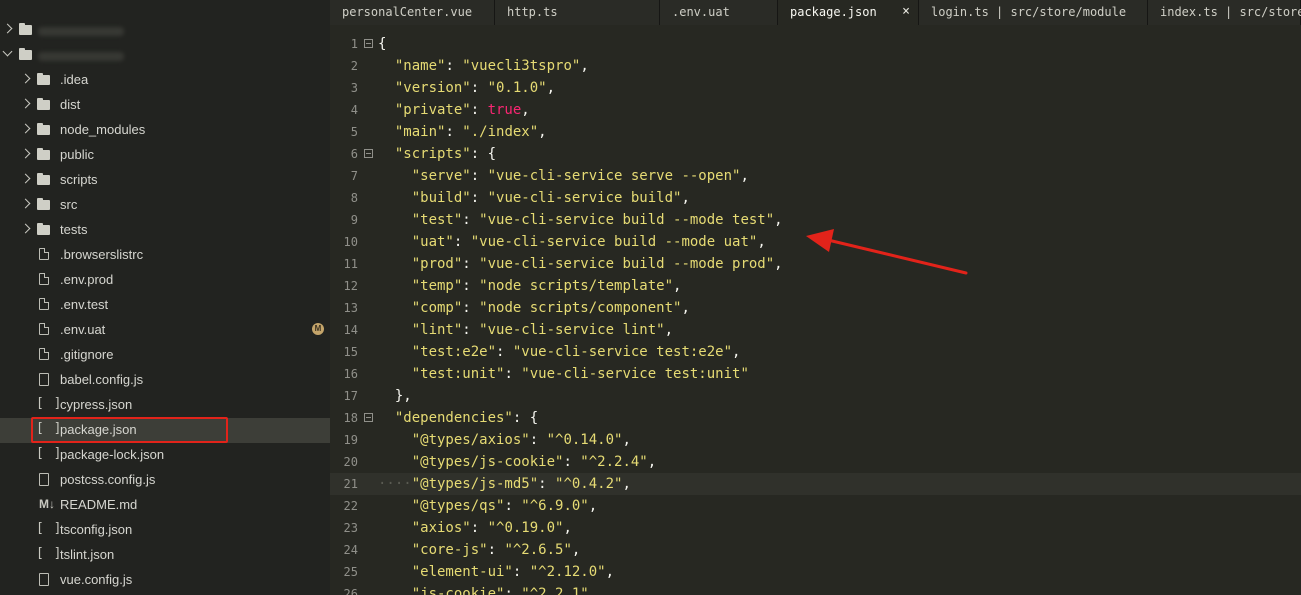  What do you see at coordinates (1230, 12) in the screenshot?
I see `tab-label: index.ts | src/store` at bounding box center [1230, 12].